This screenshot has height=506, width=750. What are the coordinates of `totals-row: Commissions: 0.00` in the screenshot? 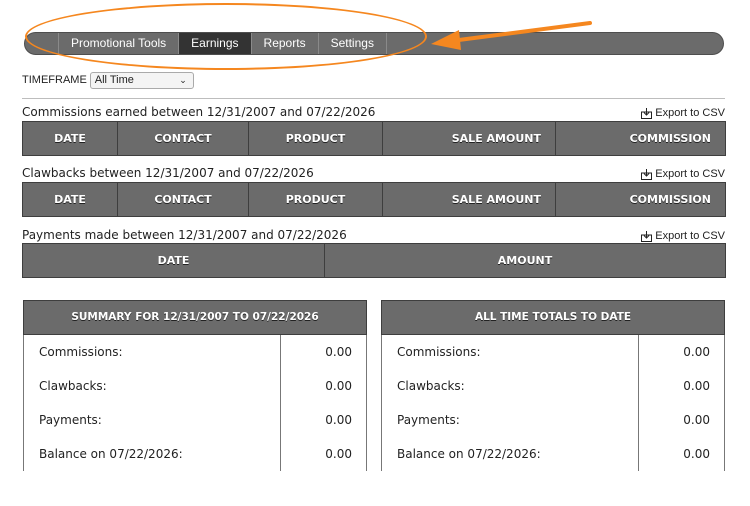 It's located at (553, 352).